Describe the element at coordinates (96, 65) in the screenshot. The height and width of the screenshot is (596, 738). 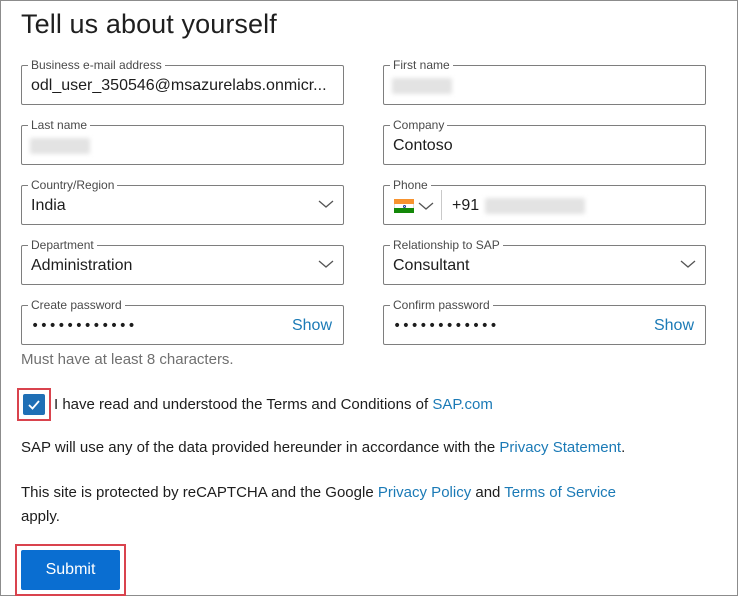
I see `business-email-label: Business e-mail address` at that location.